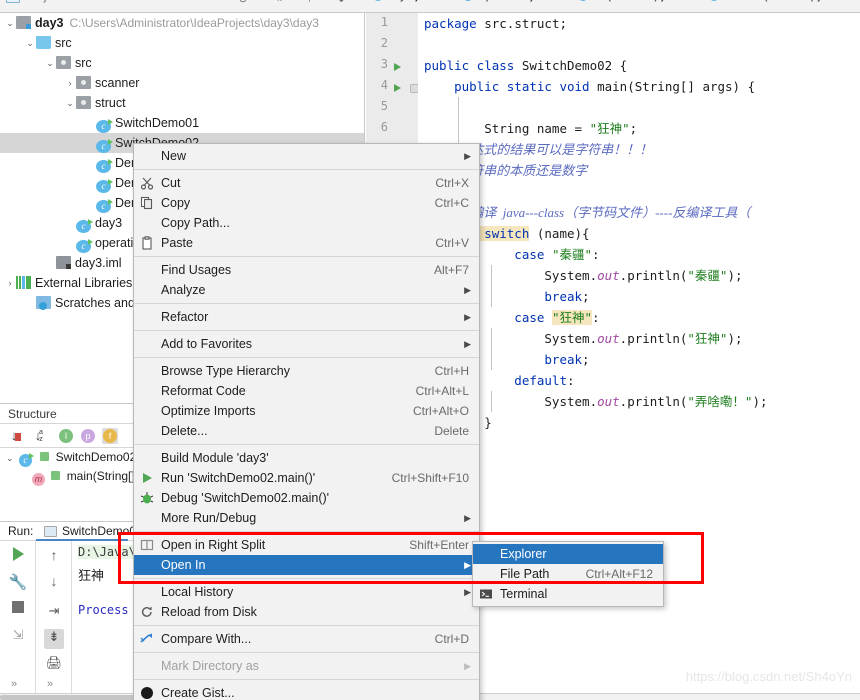 The image size is (860, 700). Describe the element at coordinates (297, 3) in the screenshot. I see `project-panel-toolbar: ⊙ ⇥ ⤒ ⬇` at that location.